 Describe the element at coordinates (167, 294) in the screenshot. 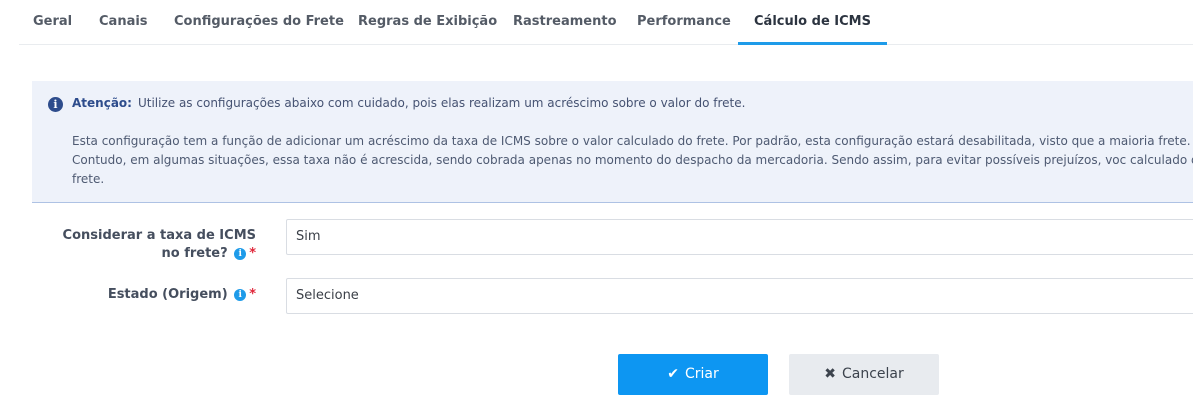

I see `estado-label-text: Estado (Origem)` at that location.